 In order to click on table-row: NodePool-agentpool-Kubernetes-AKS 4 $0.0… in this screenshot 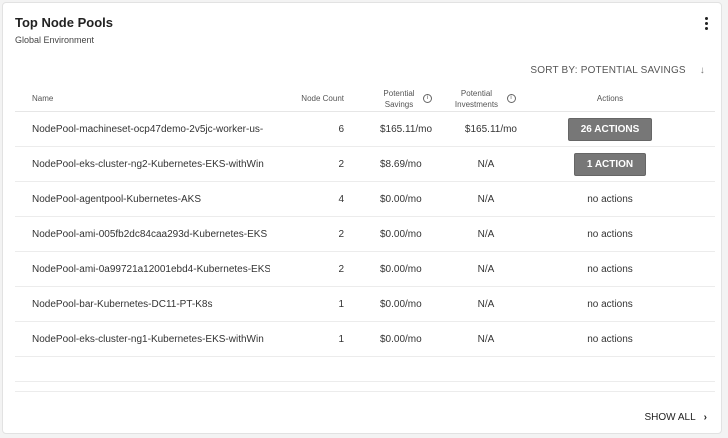, I will do `click(365, 199)`.